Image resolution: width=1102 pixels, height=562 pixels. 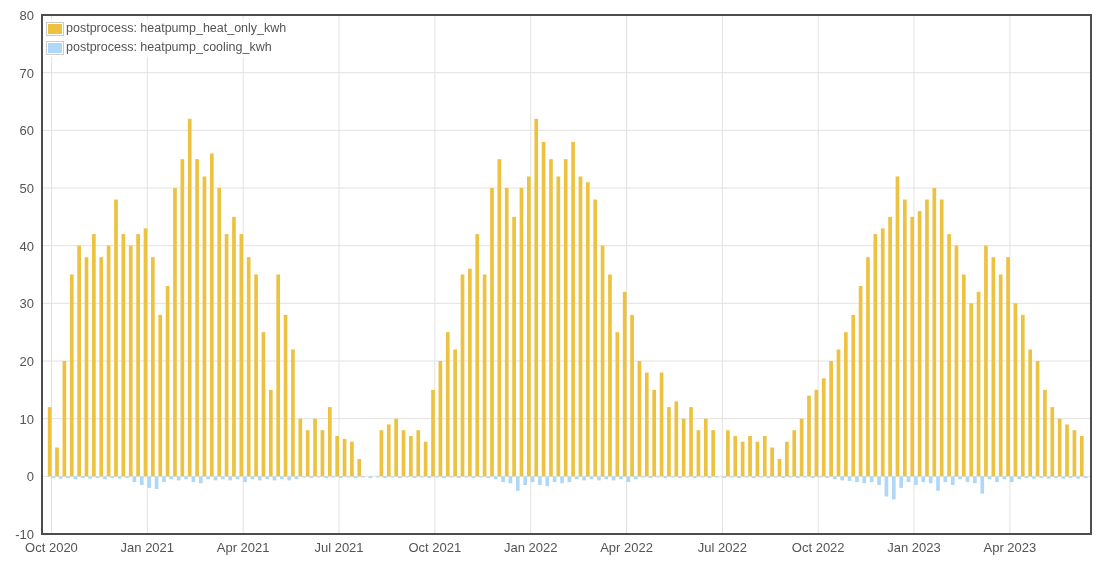 What do you see at coordinates (30, 477) in the screenshot?
I see `y-tick-label: 0` at bounding box center [30, 477].